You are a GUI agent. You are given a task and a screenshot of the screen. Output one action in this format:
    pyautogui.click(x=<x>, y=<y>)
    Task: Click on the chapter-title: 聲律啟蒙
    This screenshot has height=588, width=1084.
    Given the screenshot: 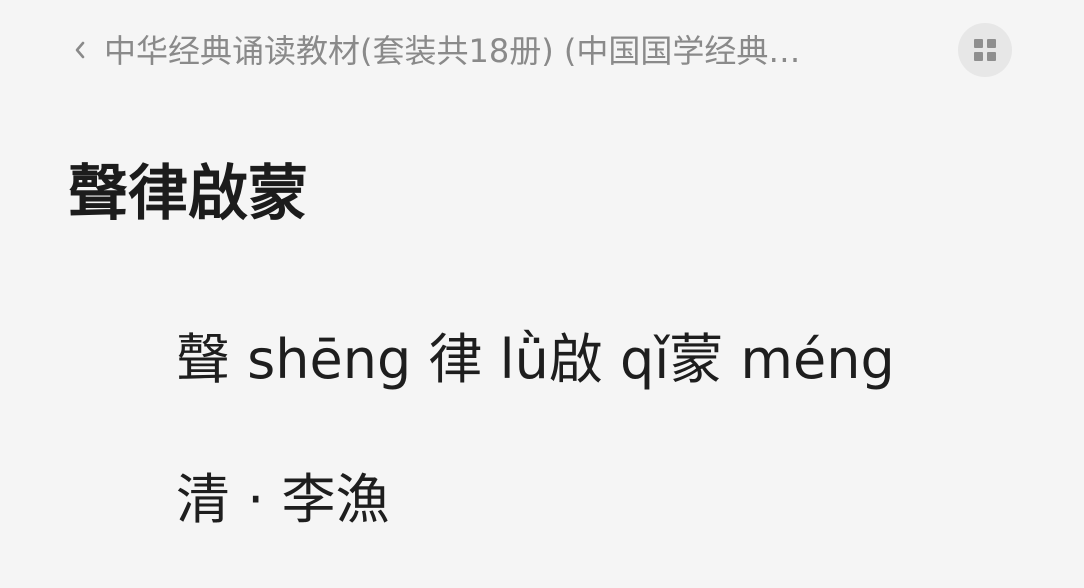 What is the action you would take?
    pyautogui.click(x=188, y=194)
    